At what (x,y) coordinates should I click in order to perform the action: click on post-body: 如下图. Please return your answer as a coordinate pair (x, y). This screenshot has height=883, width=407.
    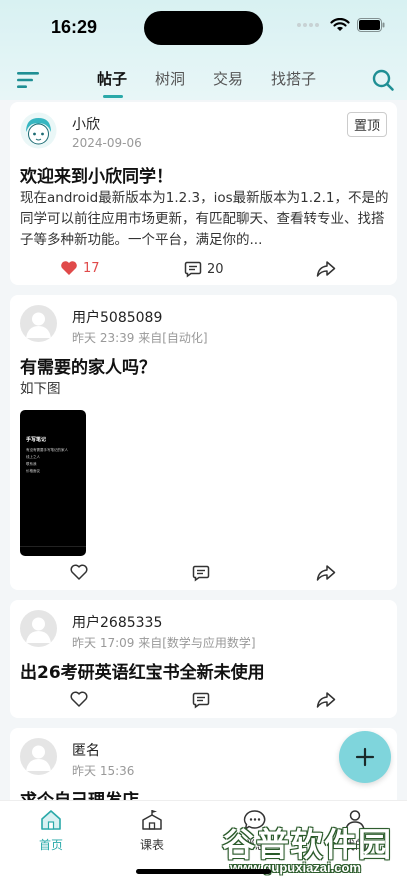
    Looking at the image, I should click on (205, 389).